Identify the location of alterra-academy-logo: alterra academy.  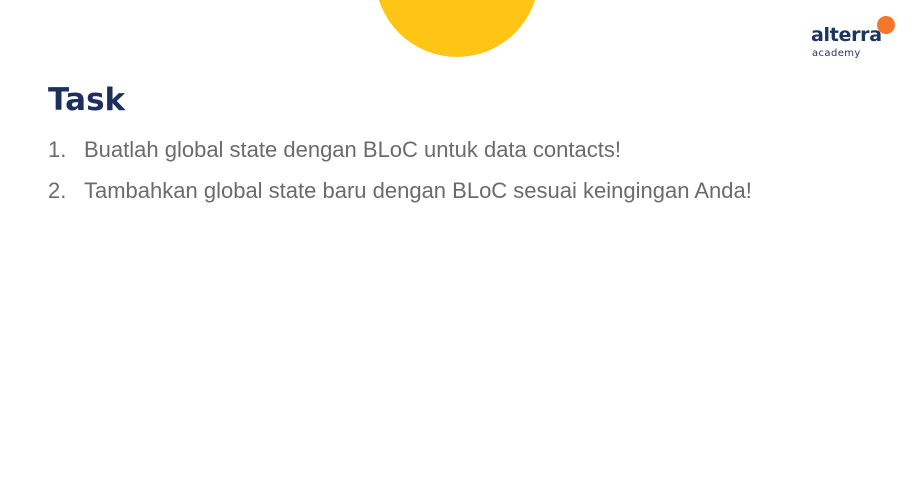
(856, 40).